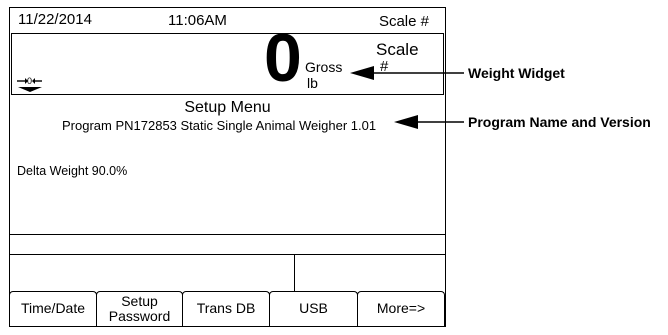  Describe the element at coordinates (516, 73) in the screenshot. I see `weight-widget-callout: Weight Widget` at that location.